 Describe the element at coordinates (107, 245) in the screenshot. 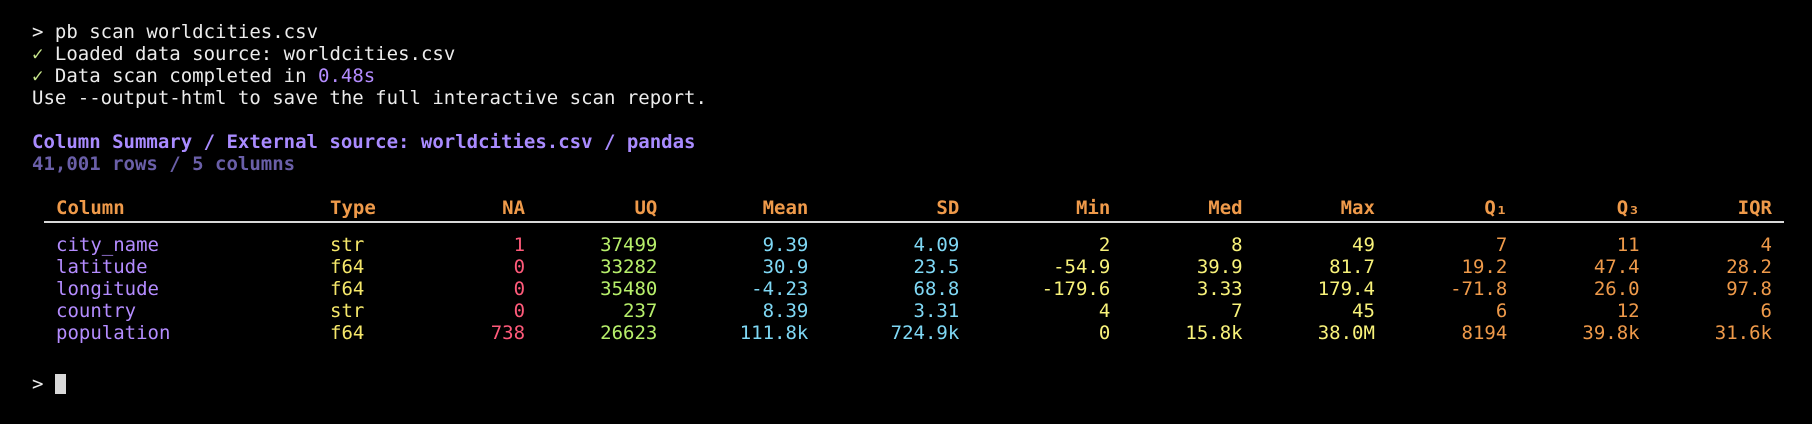

I see `cell-column: city_name` at that location.